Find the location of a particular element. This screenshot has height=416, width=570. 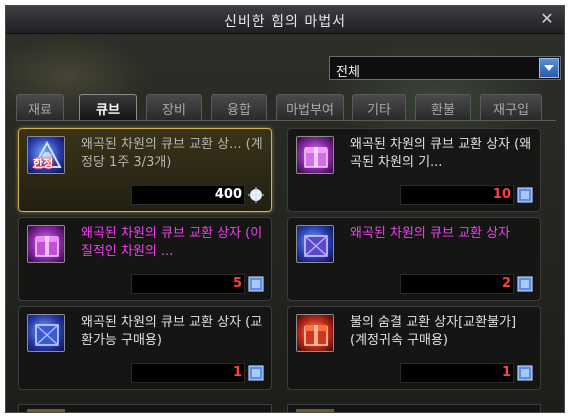

tab-materials: 재료 is located at coordinates (40, 107).